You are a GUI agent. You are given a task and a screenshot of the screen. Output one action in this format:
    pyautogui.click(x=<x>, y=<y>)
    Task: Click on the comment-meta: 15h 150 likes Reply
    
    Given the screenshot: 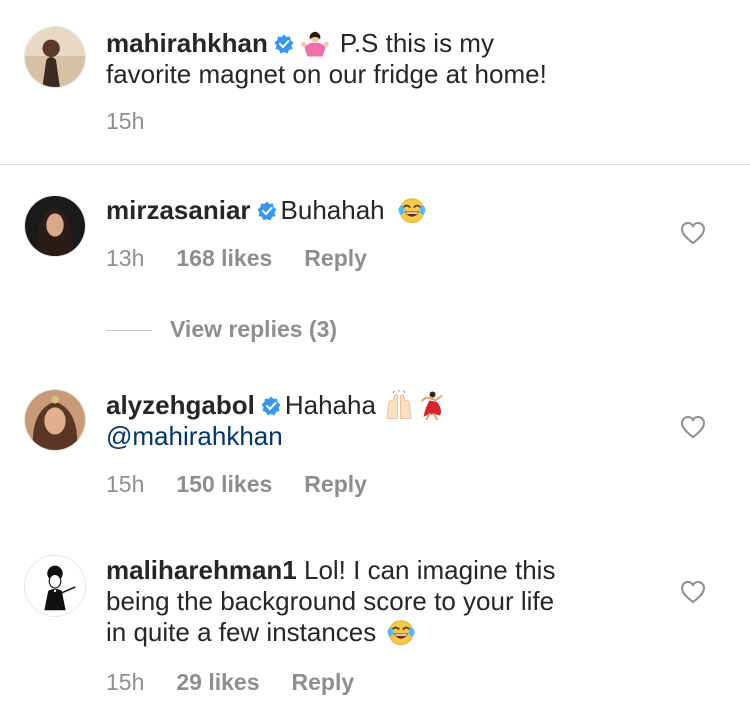 What is the action you would take?
    pyautogui.click(x=252, y=484)
    